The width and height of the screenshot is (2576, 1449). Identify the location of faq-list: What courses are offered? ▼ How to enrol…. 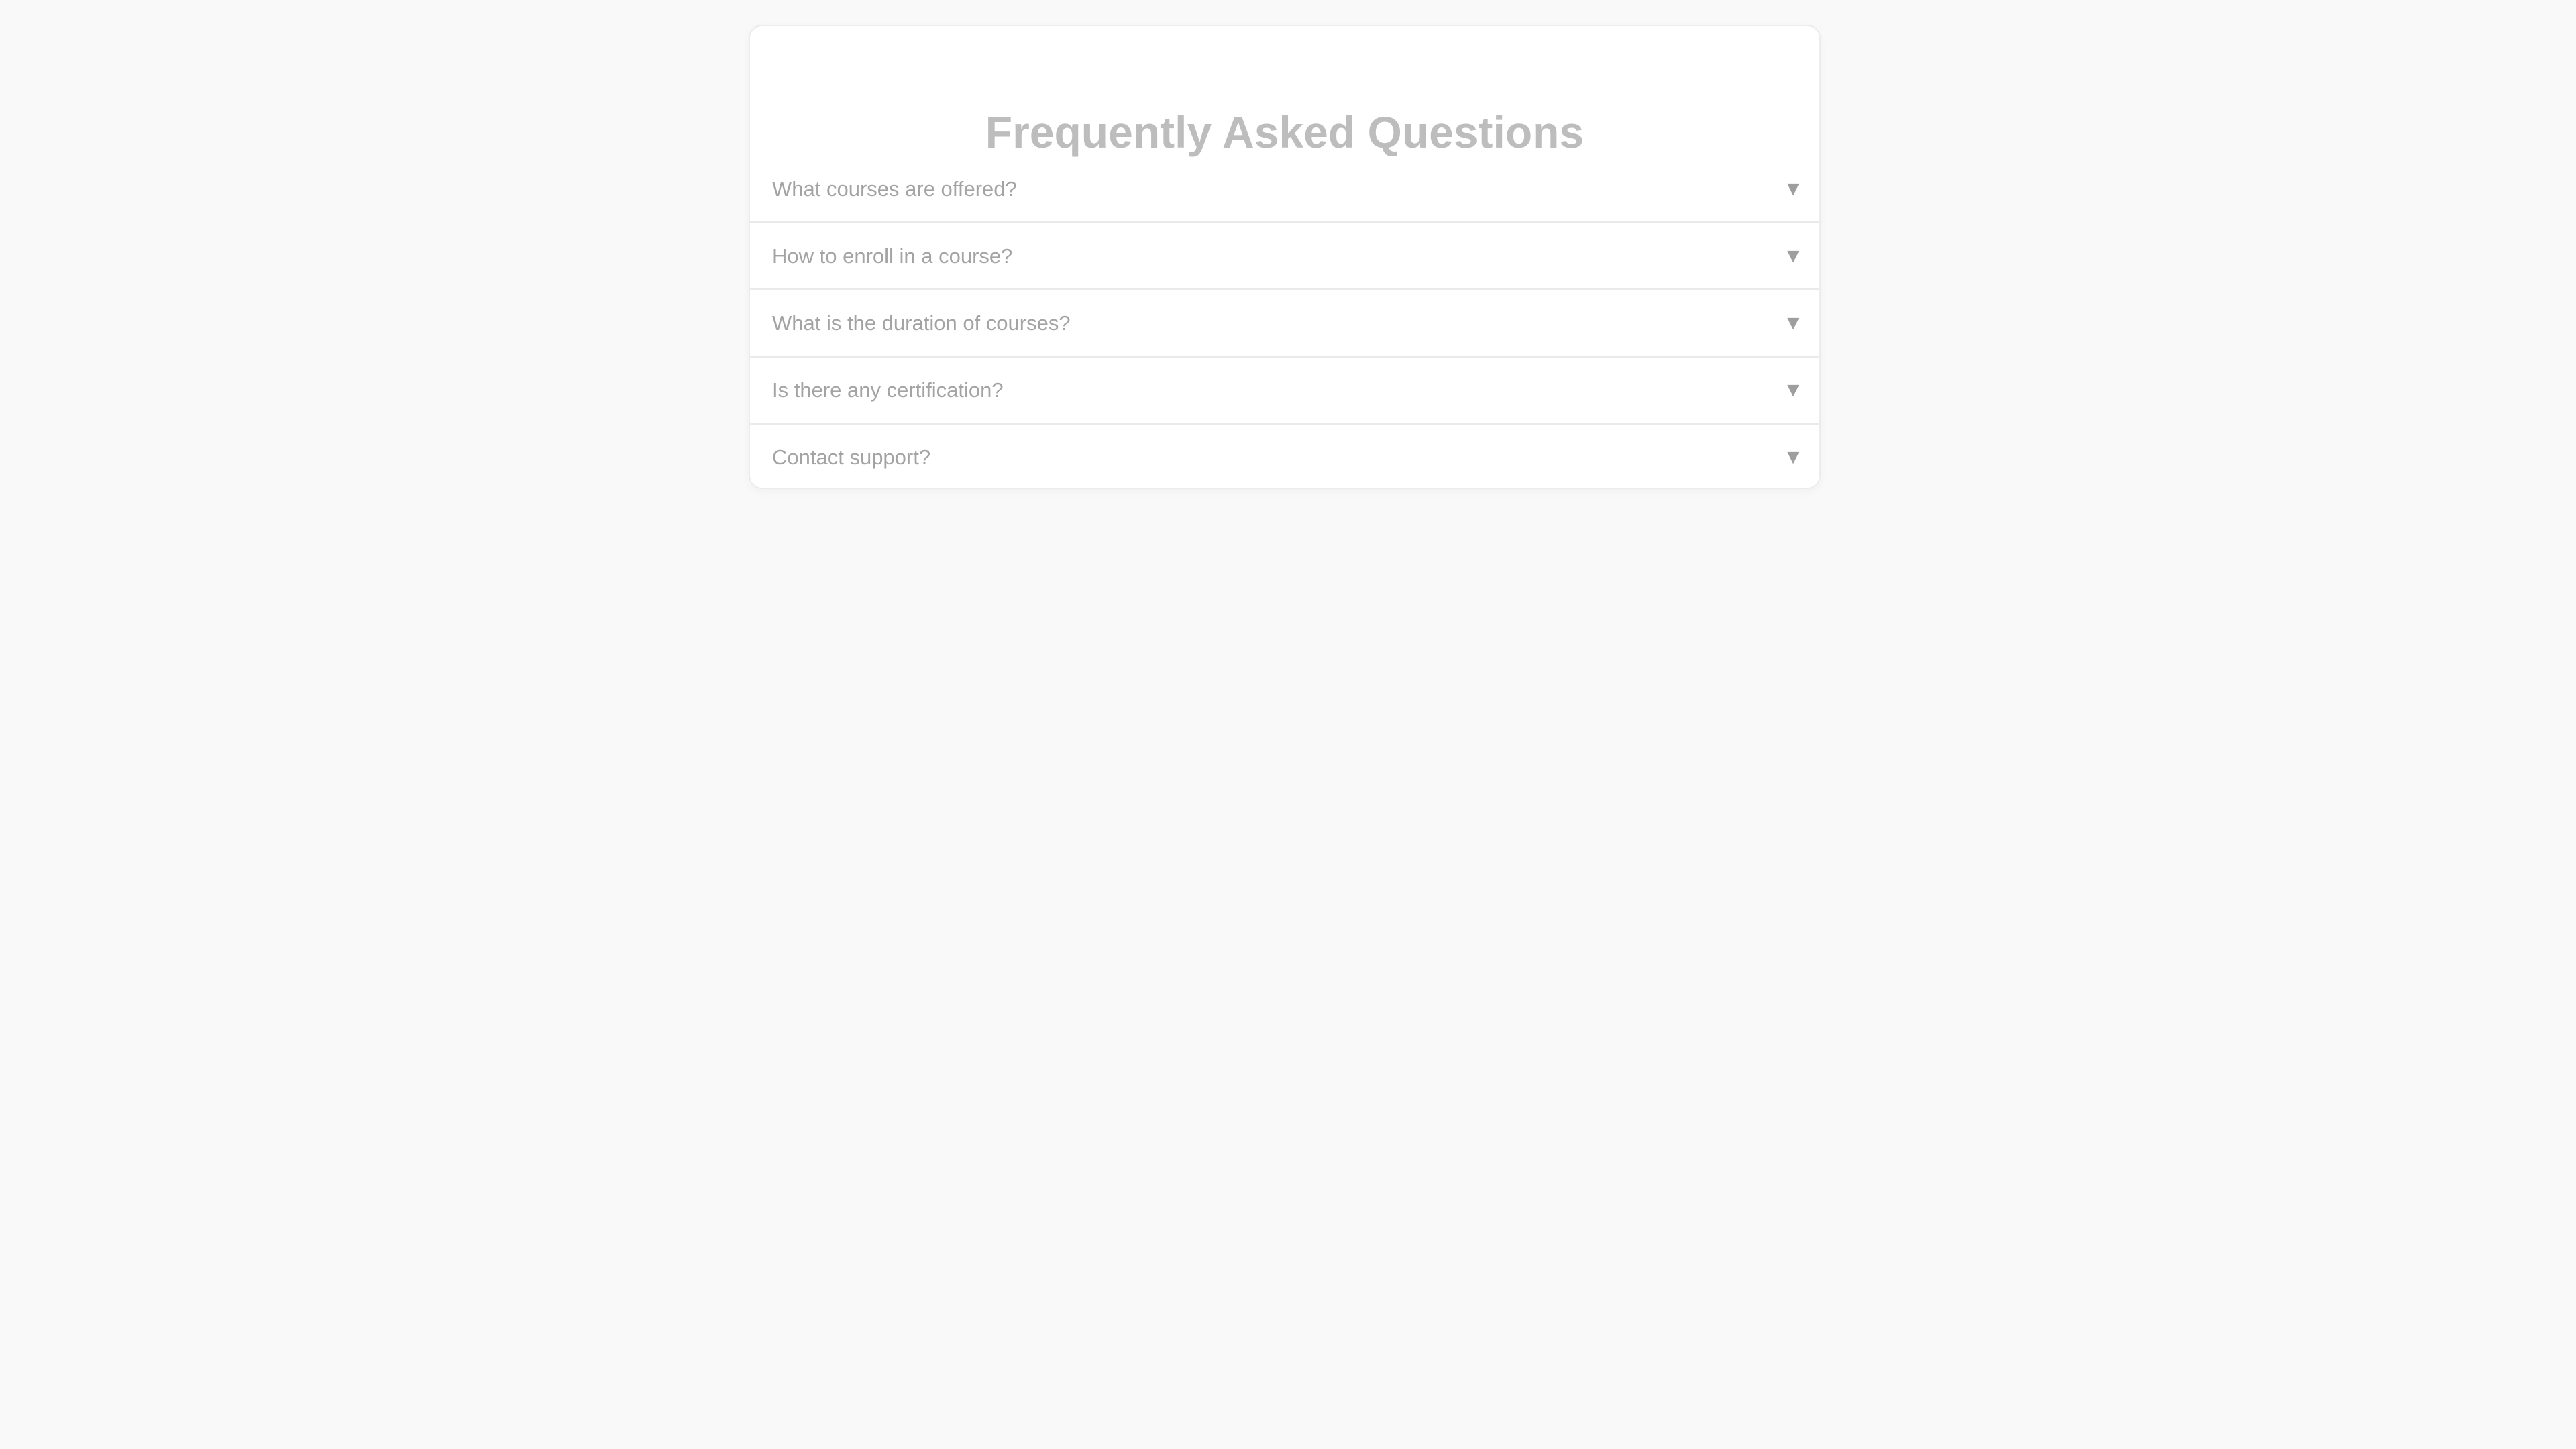
(1284, 322).